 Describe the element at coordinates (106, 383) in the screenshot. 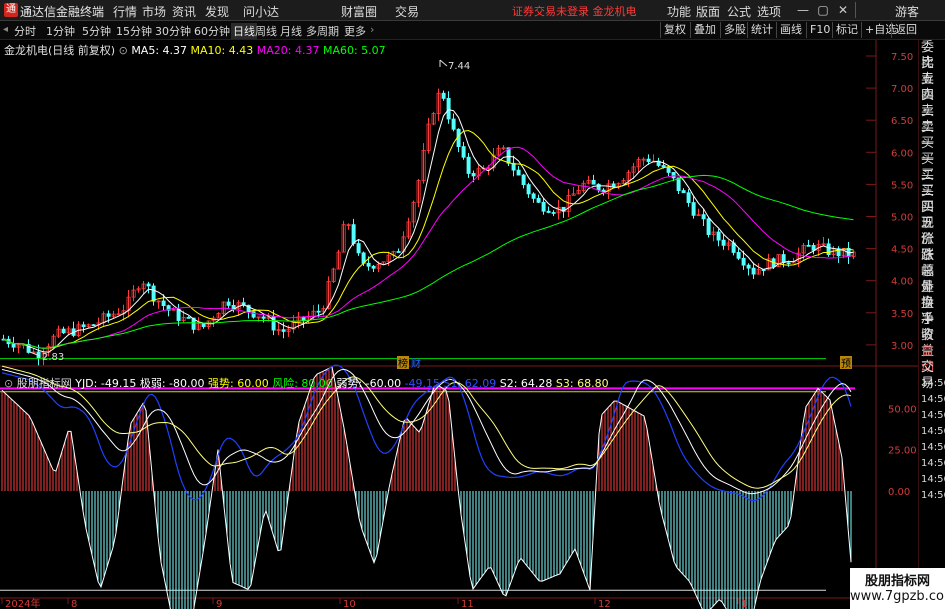

I see `yjd-value: YJD: -49.15` at that location.